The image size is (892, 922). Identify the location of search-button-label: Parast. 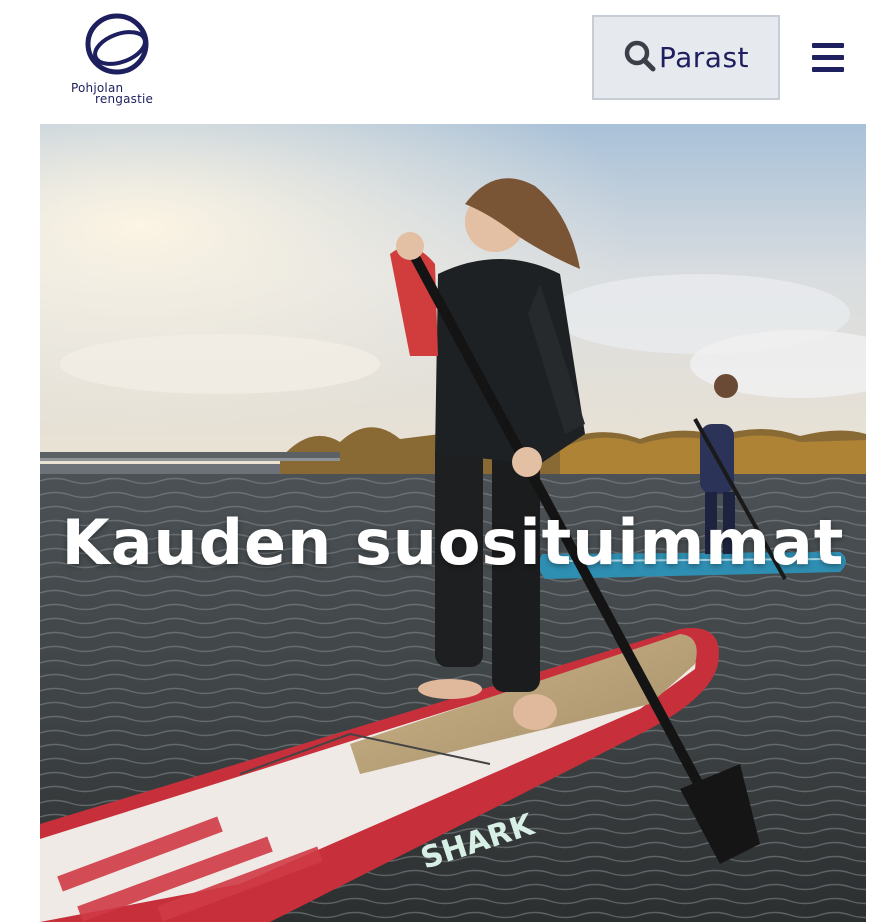
(704, 57).